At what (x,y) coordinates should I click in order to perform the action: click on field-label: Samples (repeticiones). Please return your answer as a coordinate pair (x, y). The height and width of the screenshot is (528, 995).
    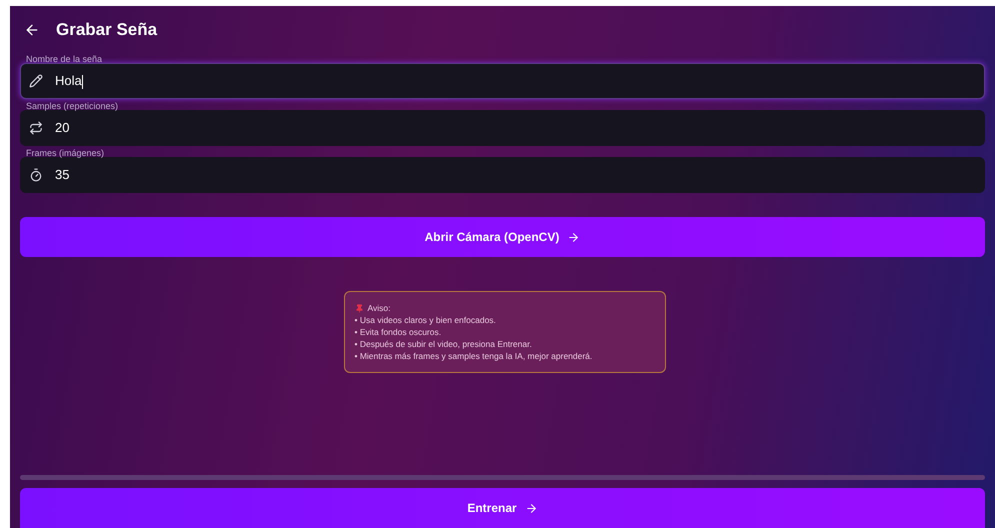
    Looking at the image, I should click on (72, 106).